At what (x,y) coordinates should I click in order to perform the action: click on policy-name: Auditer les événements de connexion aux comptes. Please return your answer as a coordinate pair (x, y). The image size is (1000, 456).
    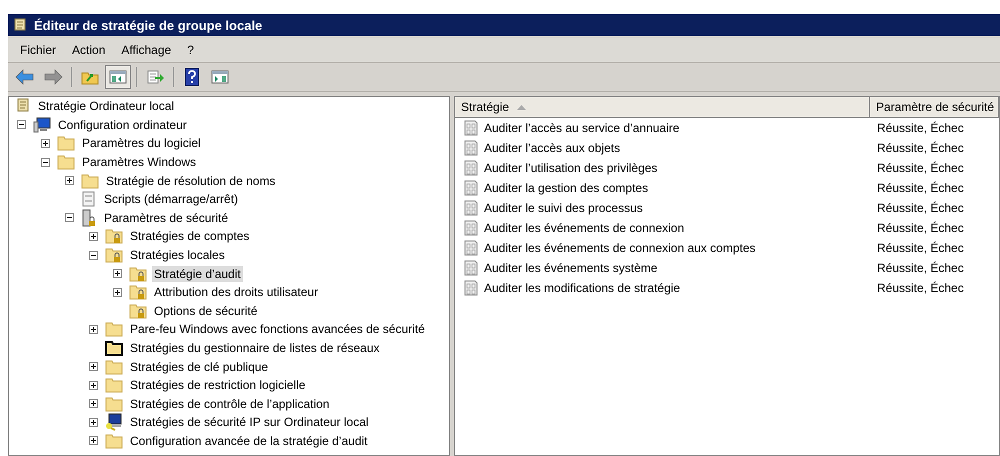
    Looking at the image, I should click on (620, 248).